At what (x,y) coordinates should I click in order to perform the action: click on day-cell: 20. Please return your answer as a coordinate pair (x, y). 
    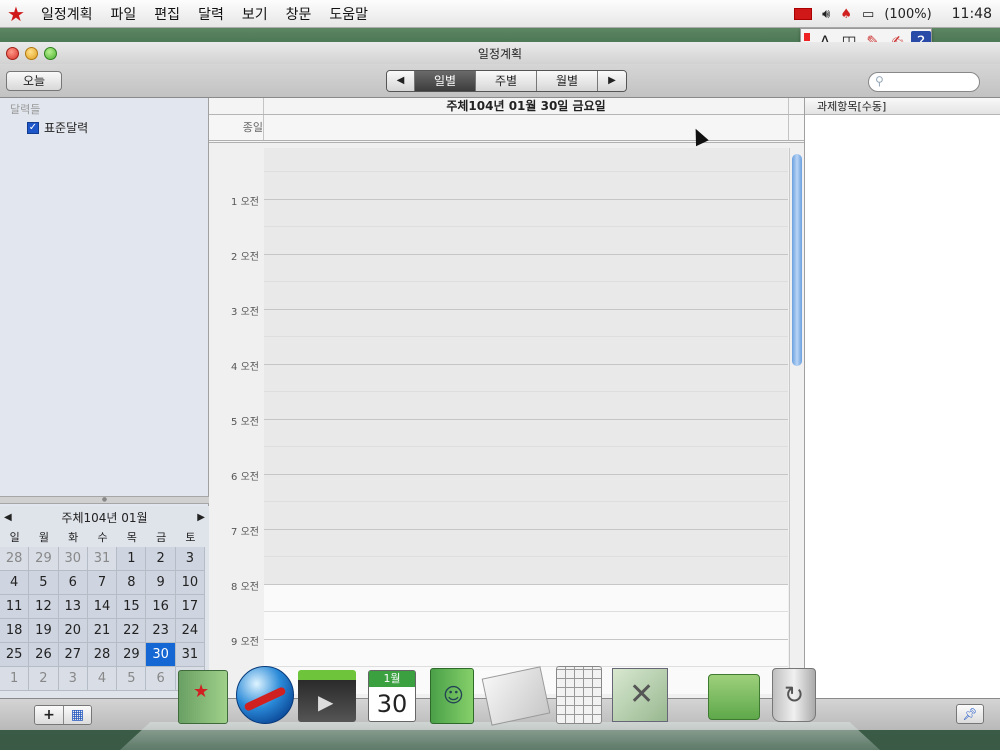
    Looking at the image, I should click on (73, 631).